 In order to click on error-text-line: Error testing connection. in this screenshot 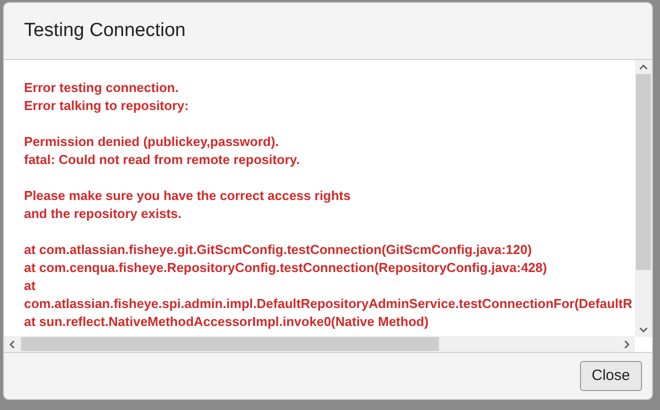, I will do `click(101, 88)`.